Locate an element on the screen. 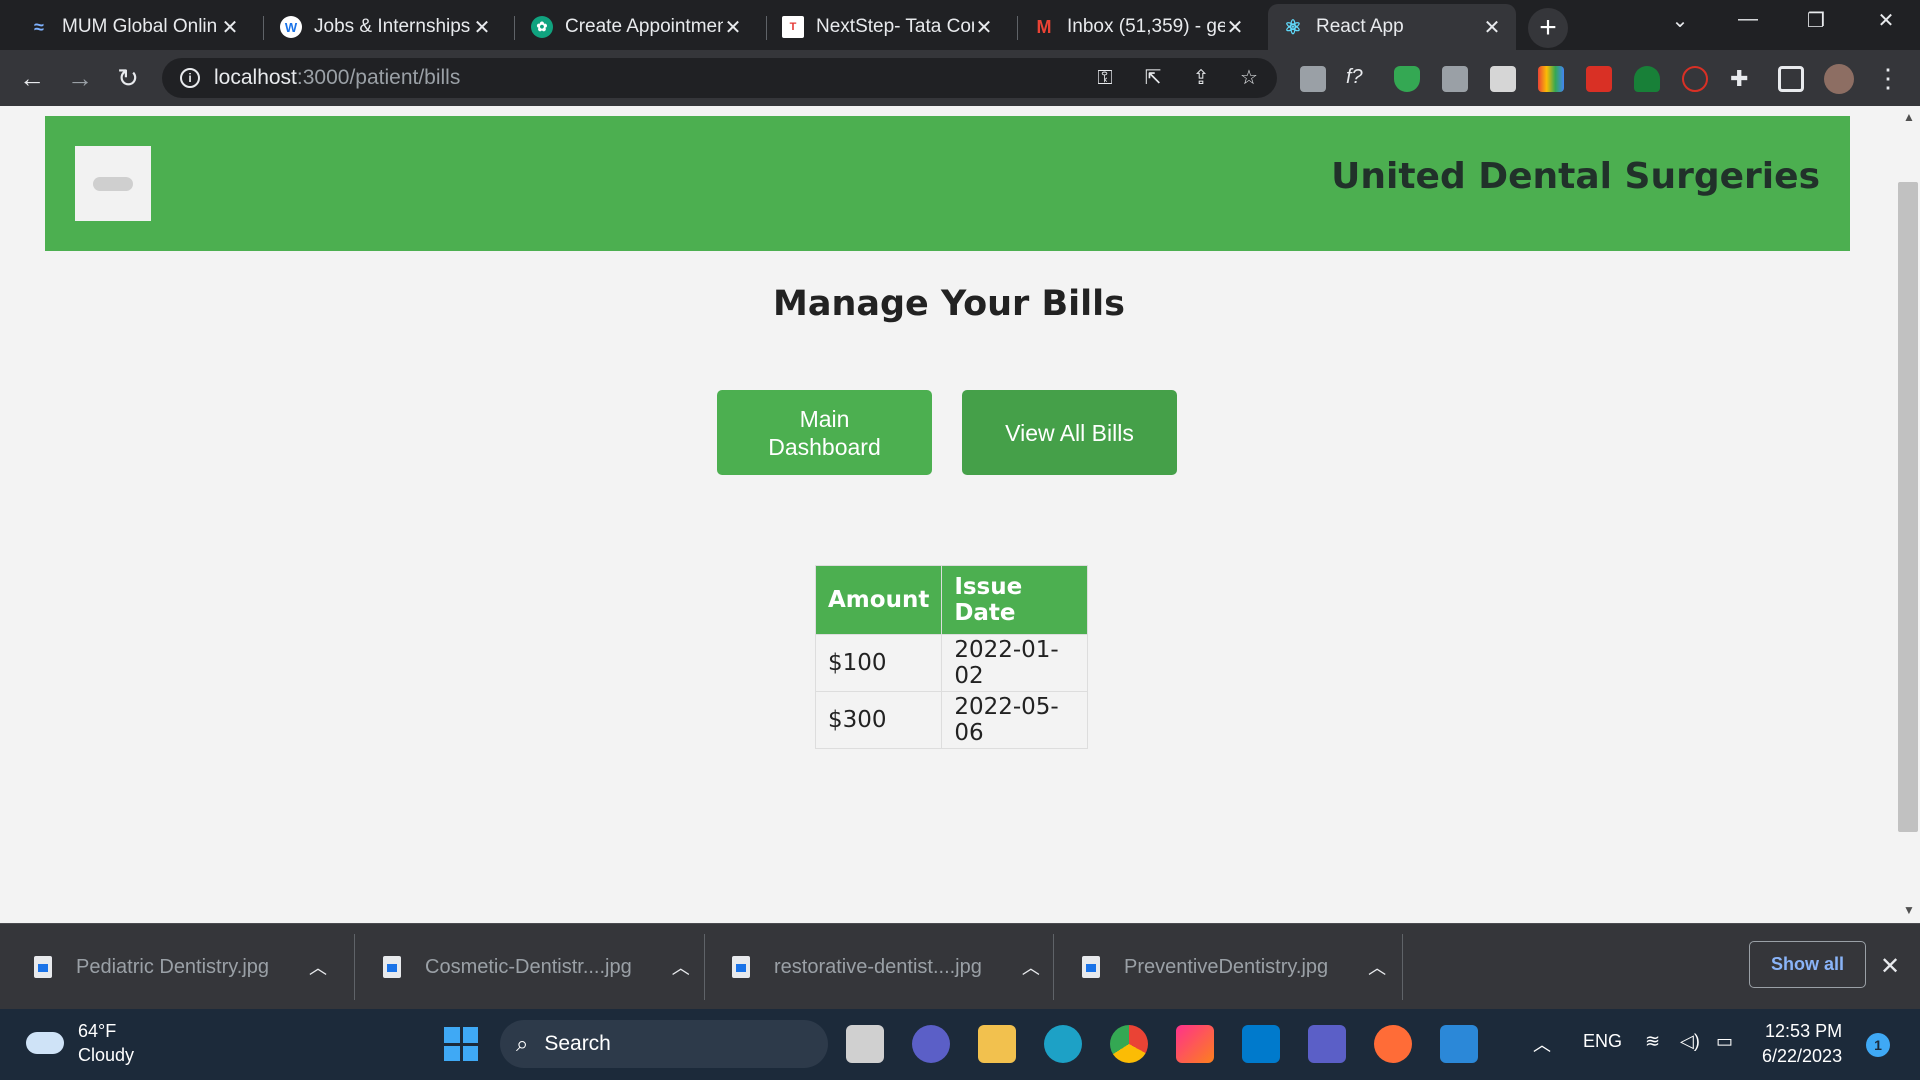 This screenshot has height=1080, width=1920. download-item: Cosmetic-Dentistr....jpg ︿ is located at coordinates (536, 967).